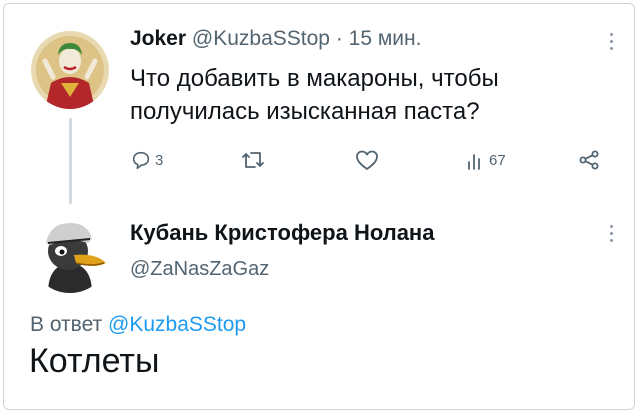 The image size is (640, 415). What do you see at coordinates (70, 70) in the screenshot?
I see `joker-avatar-icon` at bounding box center [70, 70].